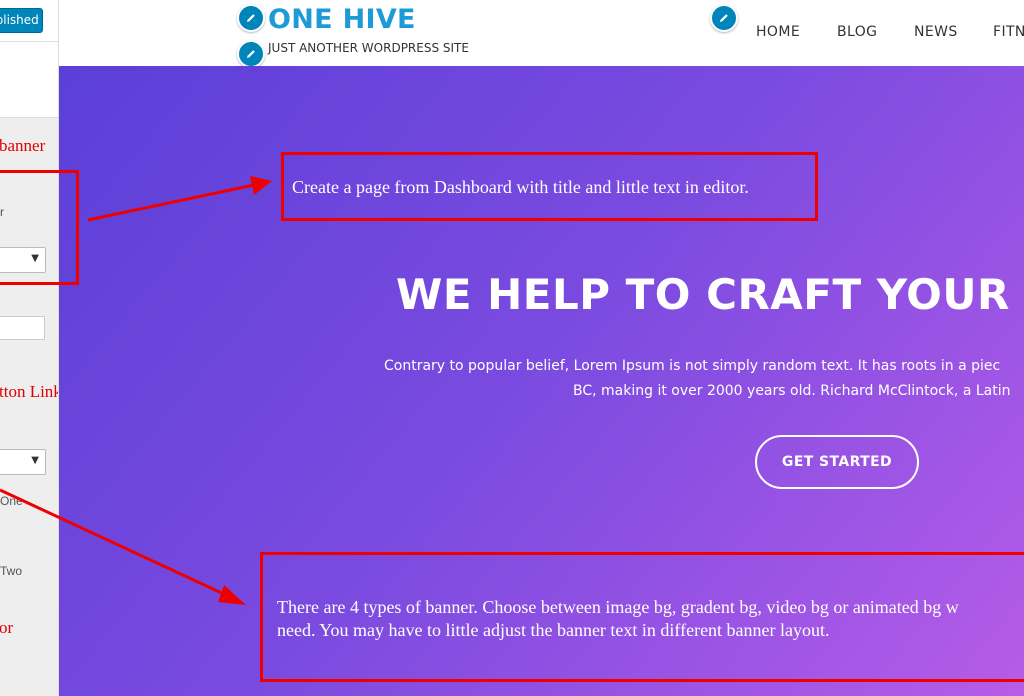  I want to click on arrow-head-bottom, so click(232, 595).